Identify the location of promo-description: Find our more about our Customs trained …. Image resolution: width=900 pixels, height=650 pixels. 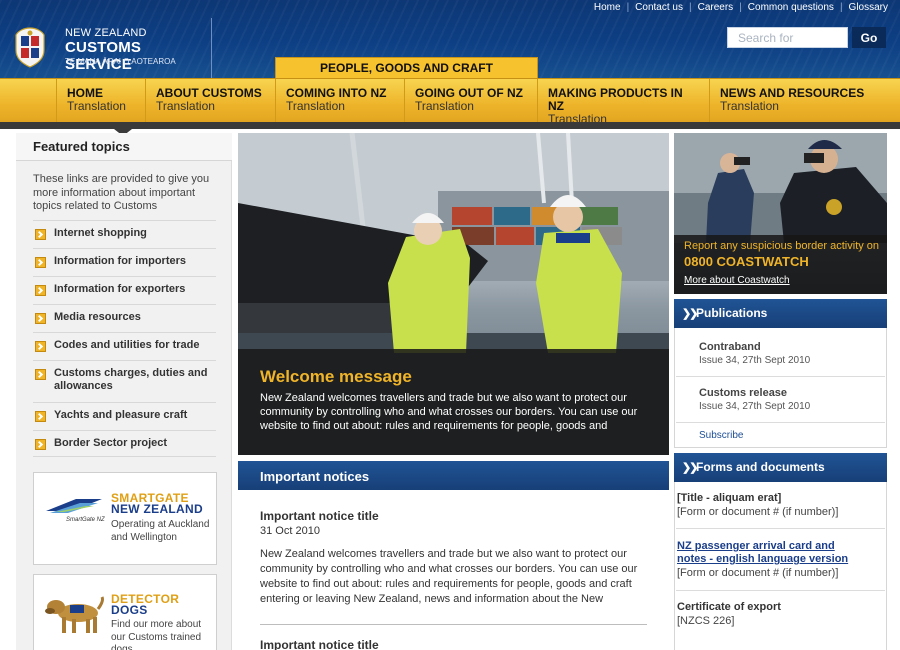
(156, 634).